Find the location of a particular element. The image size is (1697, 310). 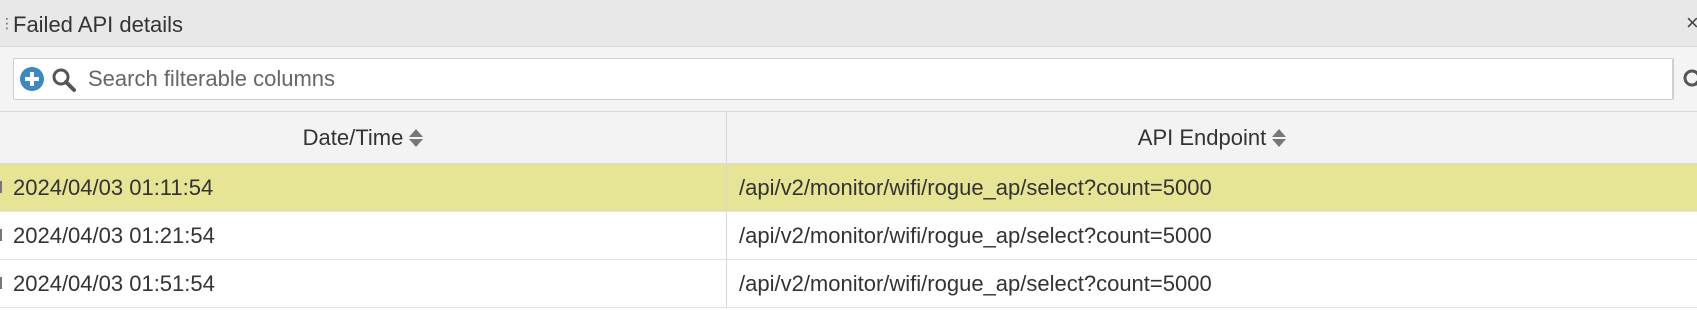

panel-title: Failed API details is located at coordinates (98, 24).